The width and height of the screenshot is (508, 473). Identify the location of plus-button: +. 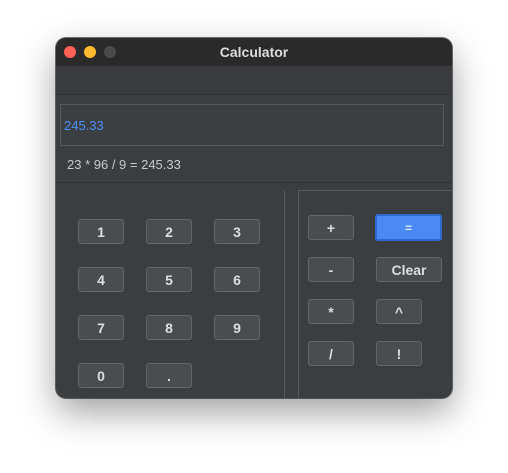
(331, 227).